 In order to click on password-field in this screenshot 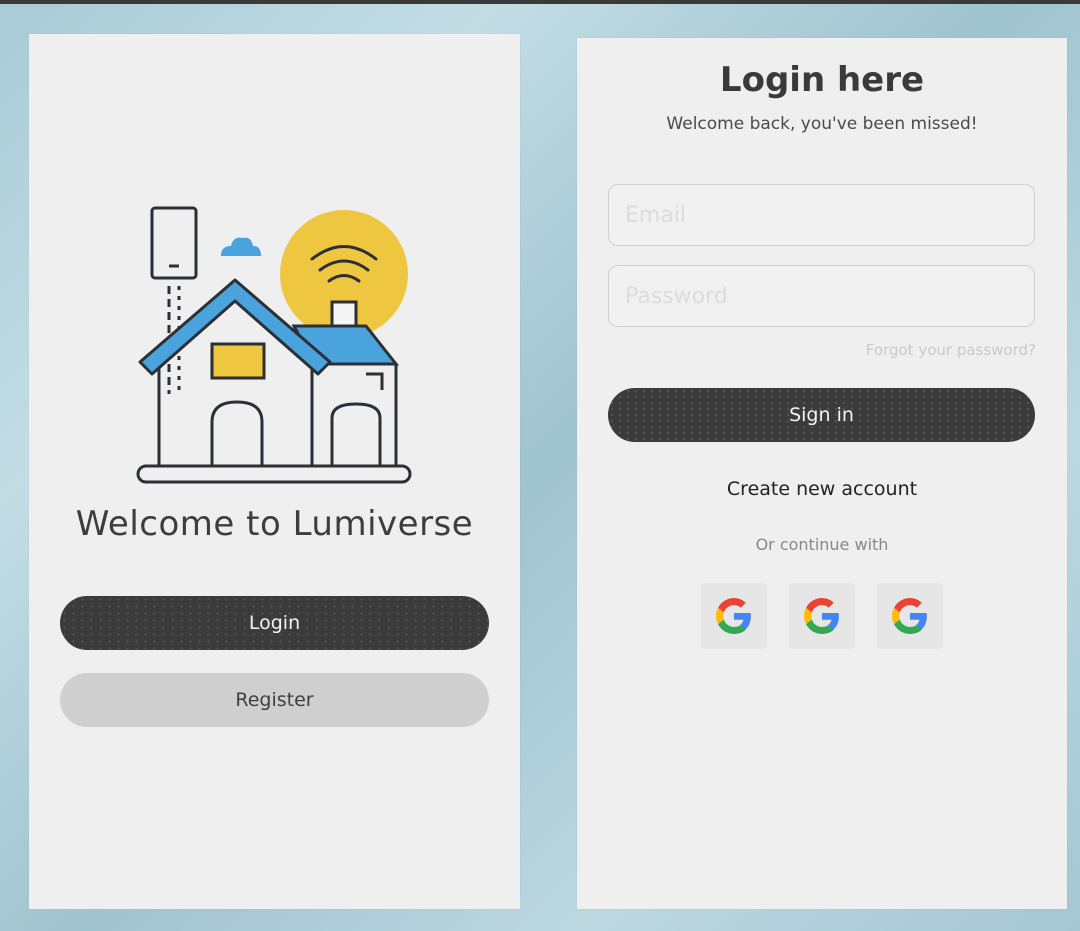, I will do `click(821, 296)`.